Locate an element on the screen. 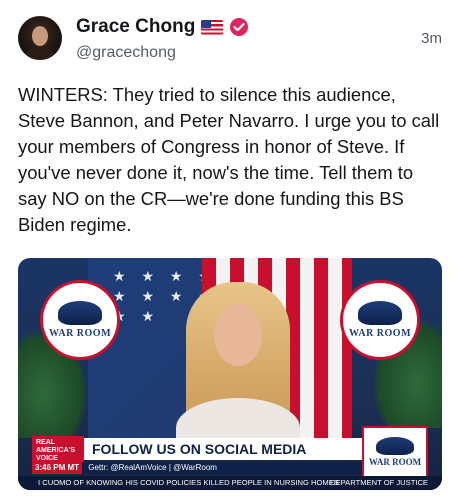 The width and height of the screenshot is (460, 500). tweet-header: Grace Chong @gracechong 3m is located at coordinates (230, 39).